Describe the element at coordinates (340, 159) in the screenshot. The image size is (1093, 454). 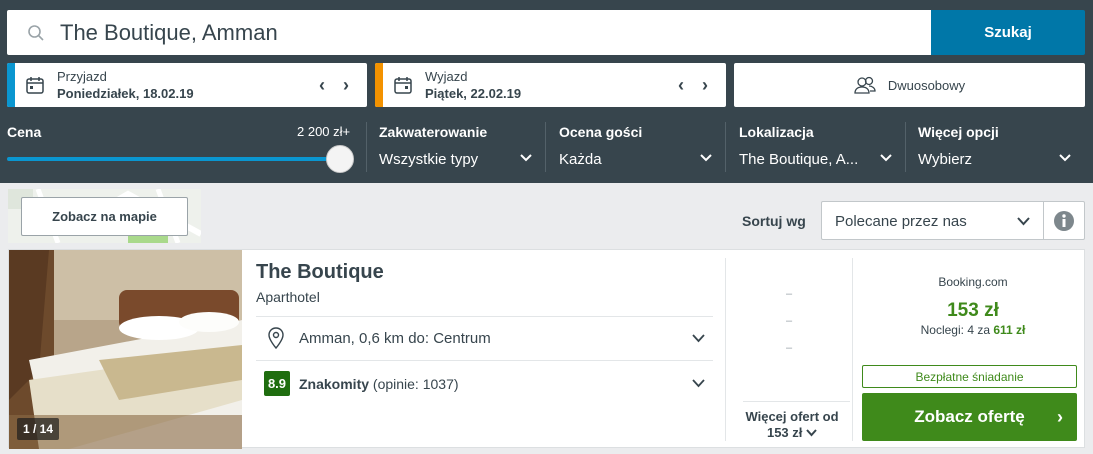
I see `price-slider-handle` at that location.